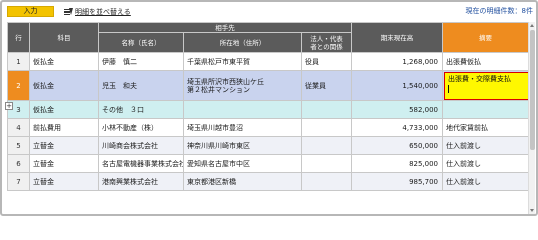 Image resolution: width=538 pixels, height=240 pixels. I want to click on address-cell: 千葉県松戸市東平賀, so click(242, 61).